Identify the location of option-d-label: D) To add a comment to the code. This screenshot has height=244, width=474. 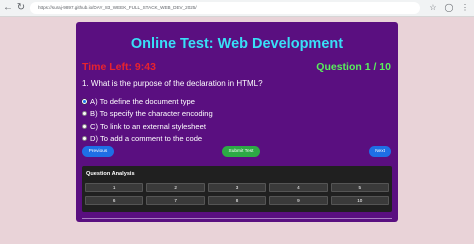
(146, 139).